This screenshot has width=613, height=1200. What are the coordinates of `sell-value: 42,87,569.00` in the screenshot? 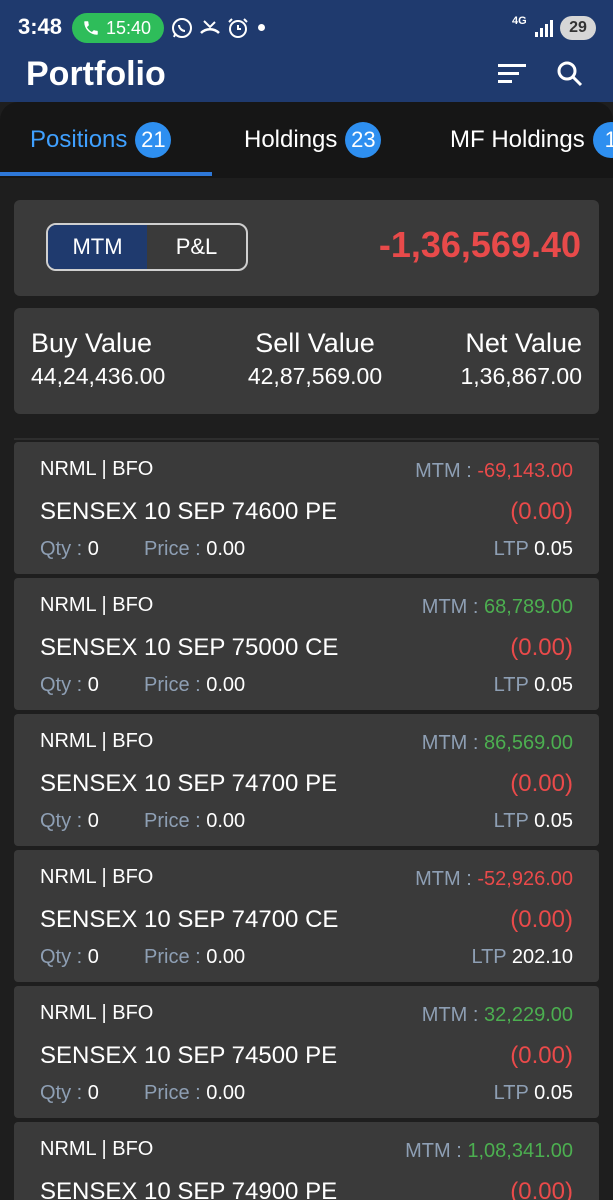 It's located at (315, 376).